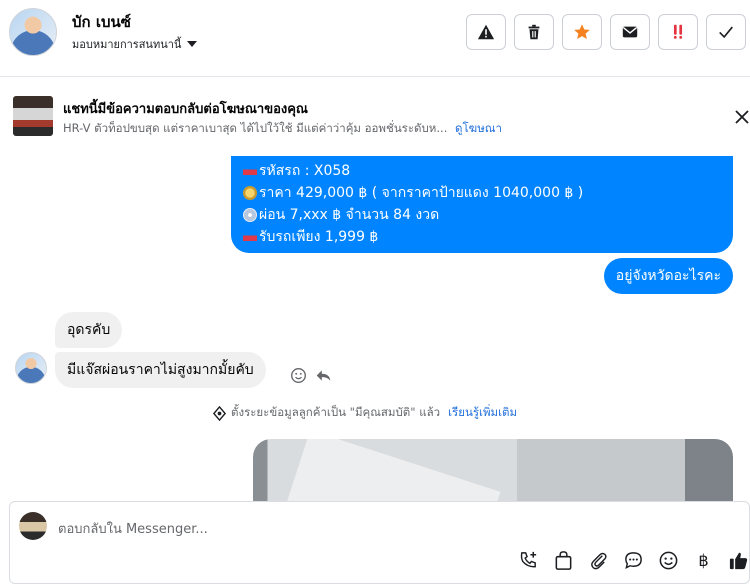 The image size is (750, 584). Describe the element at coordinates (349, 215) in the screenshot. I see `detail-text: ผ่อน 7,xxx ฿ จำนวน 84 งวด` at that location.